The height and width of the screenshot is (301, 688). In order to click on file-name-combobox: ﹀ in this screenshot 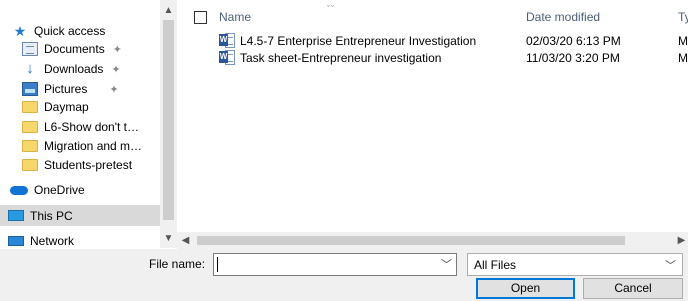, I will do `click(335, 264)`.